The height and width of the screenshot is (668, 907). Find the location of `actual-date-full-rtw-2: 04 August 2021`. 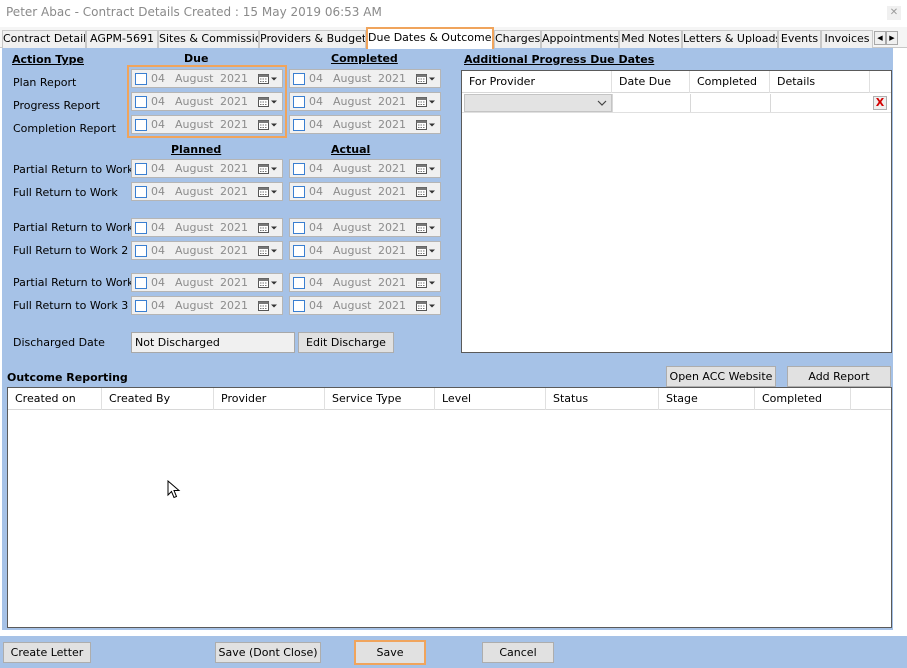

actual-date-full-rtw-2: 04 August 2021 is located at coordinates (365, 250).